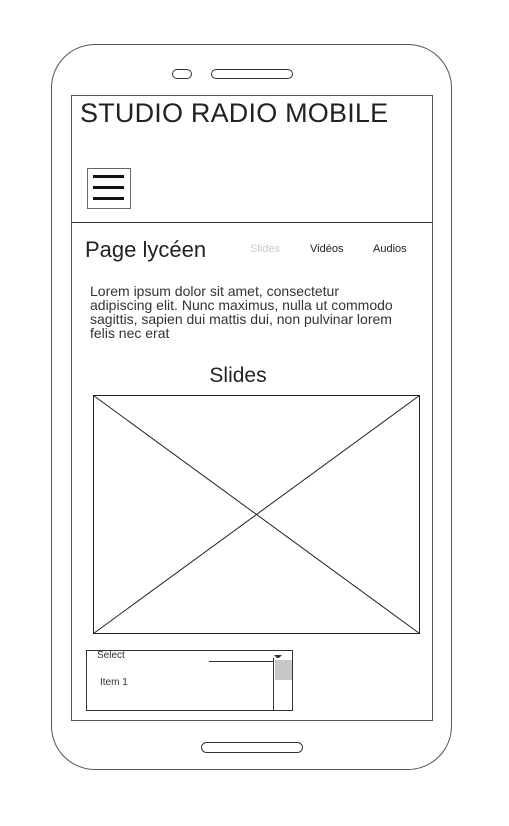 This screenshot has height=826, width=509. Describe the element at coordinates (282, 684) in the screenshot. I see `select-scrollbar` at that location.